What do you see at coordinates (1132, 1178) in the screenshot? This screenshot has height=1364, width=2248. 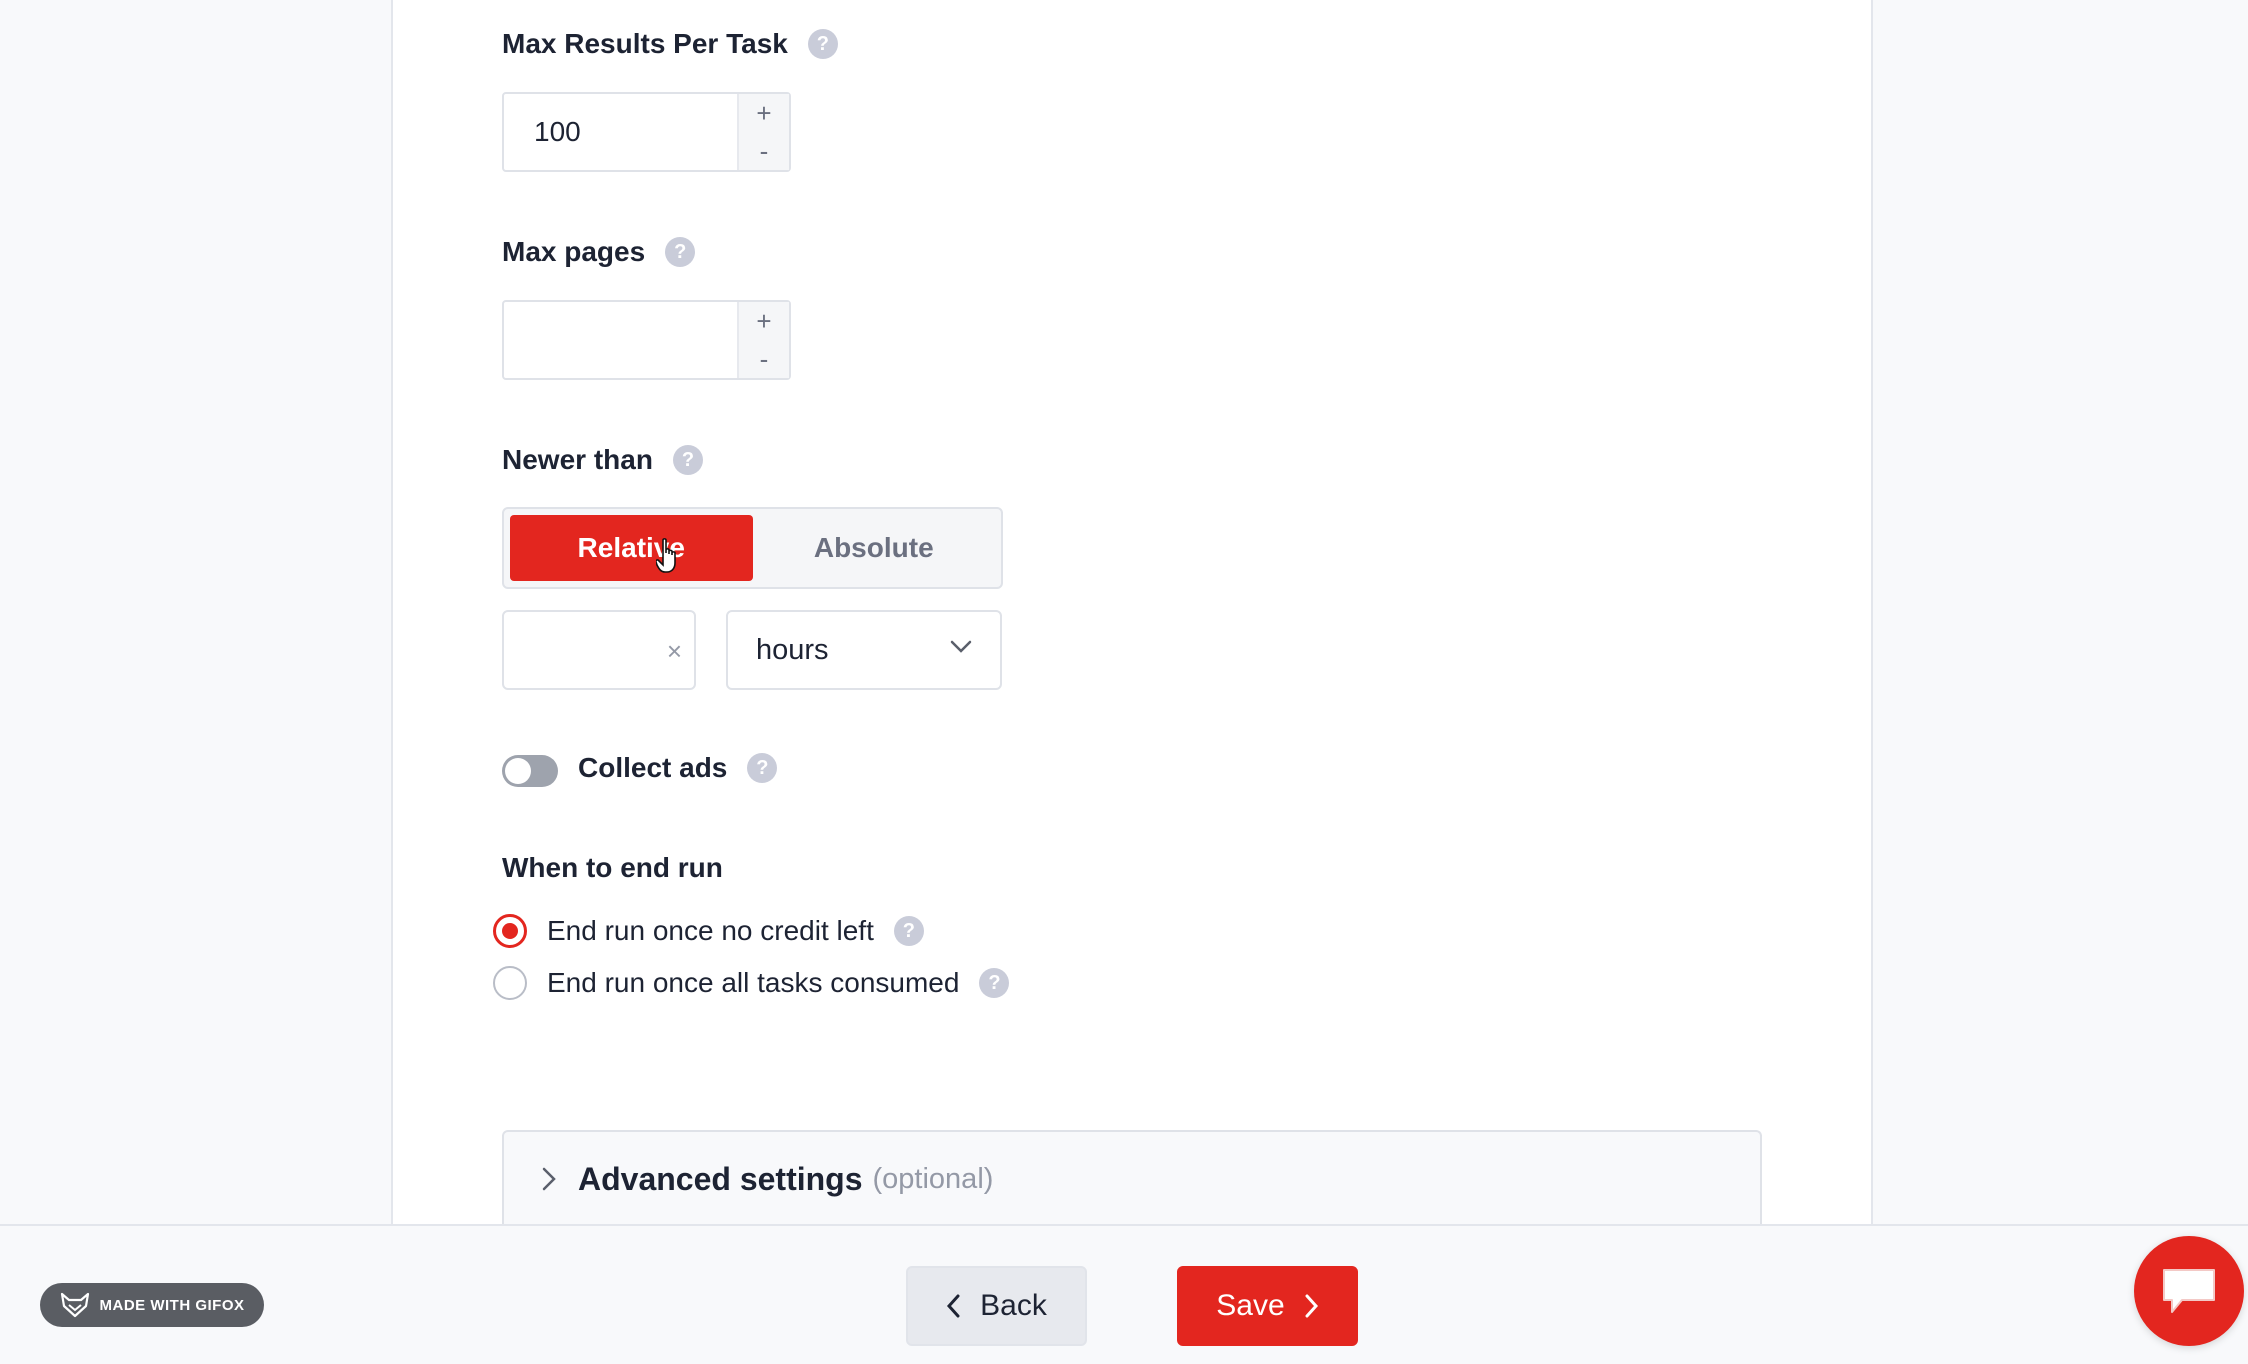 I see `advanced-settings-accordion: Advanced settings (optional)` at bounding box center [1132, 1178].